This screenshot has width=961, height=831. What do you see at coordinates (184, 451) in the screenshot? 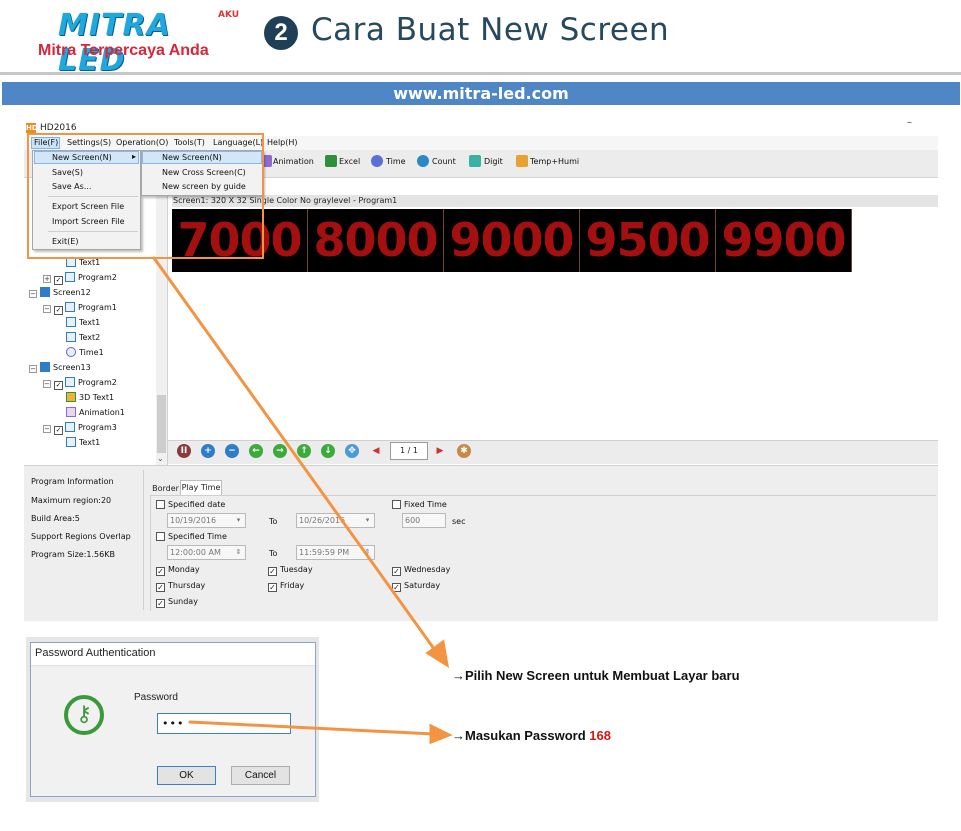
I see `pause-icon: II` at bounding box center [184, 451].